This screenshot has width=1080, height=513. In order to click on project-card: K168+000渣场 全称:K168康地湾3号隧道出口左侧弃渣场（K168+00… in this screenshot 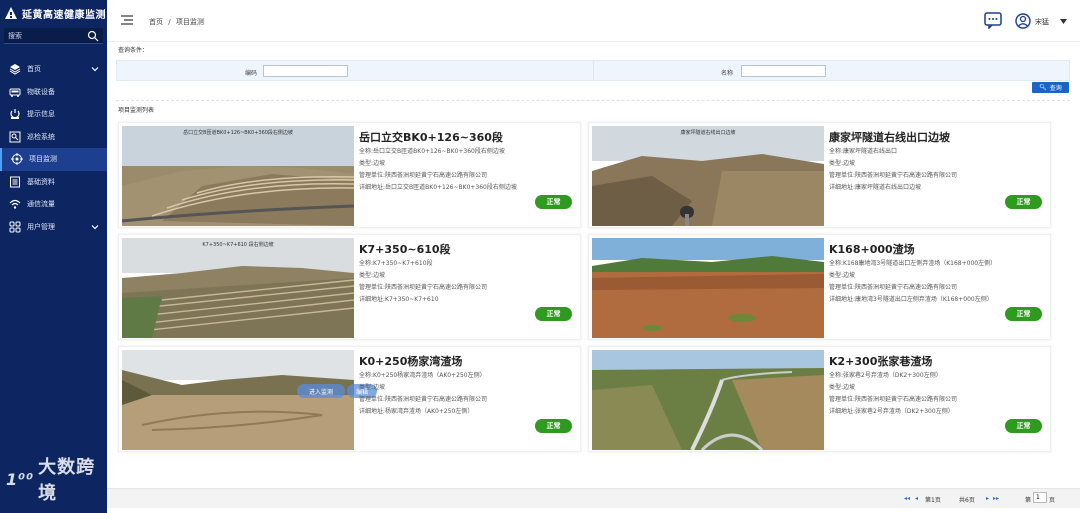, I will do `click(819, 287)`.